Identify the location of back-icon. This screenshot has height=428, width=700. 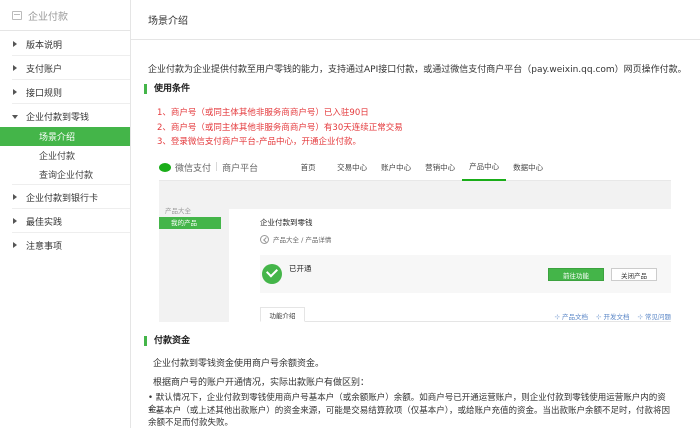
(264, 239).